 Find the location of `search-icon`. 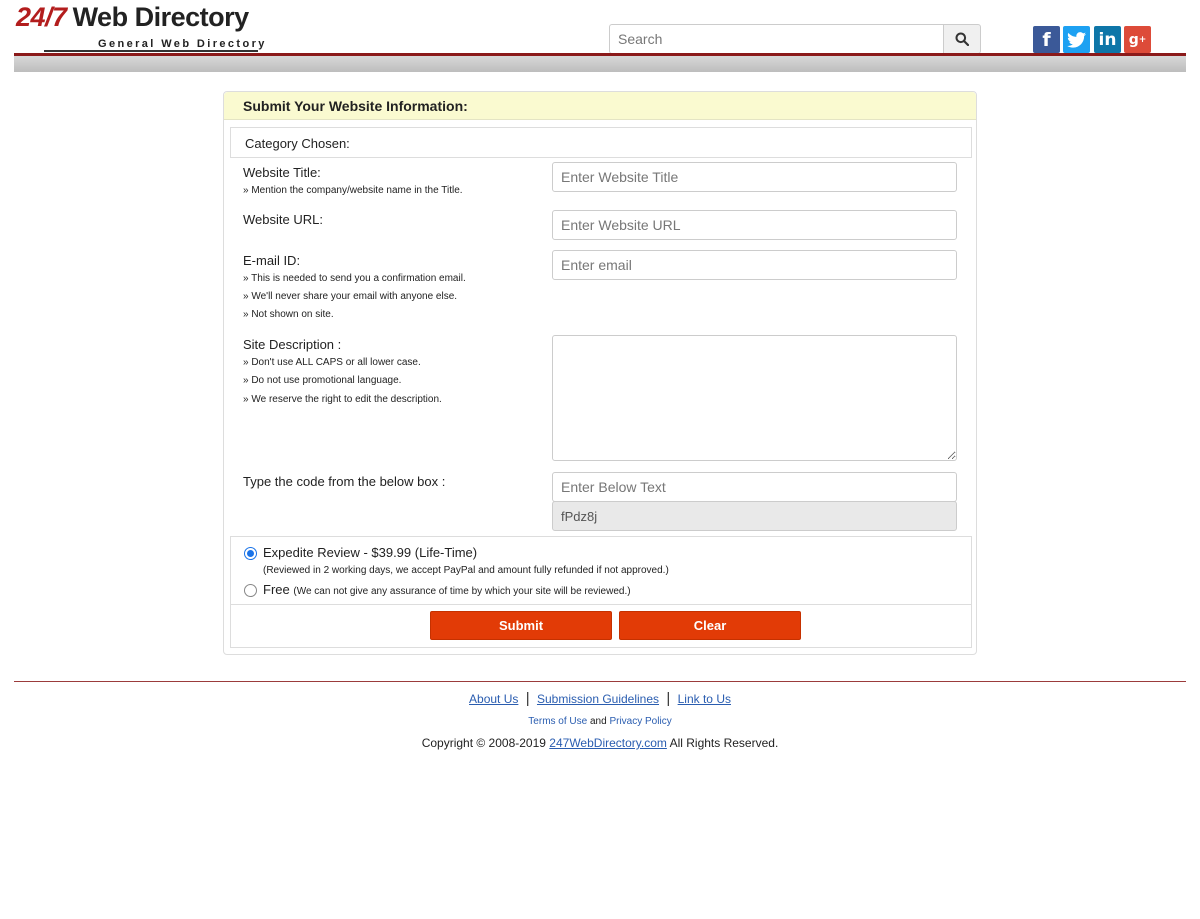

search-icon is located at coordinates (962, 39).